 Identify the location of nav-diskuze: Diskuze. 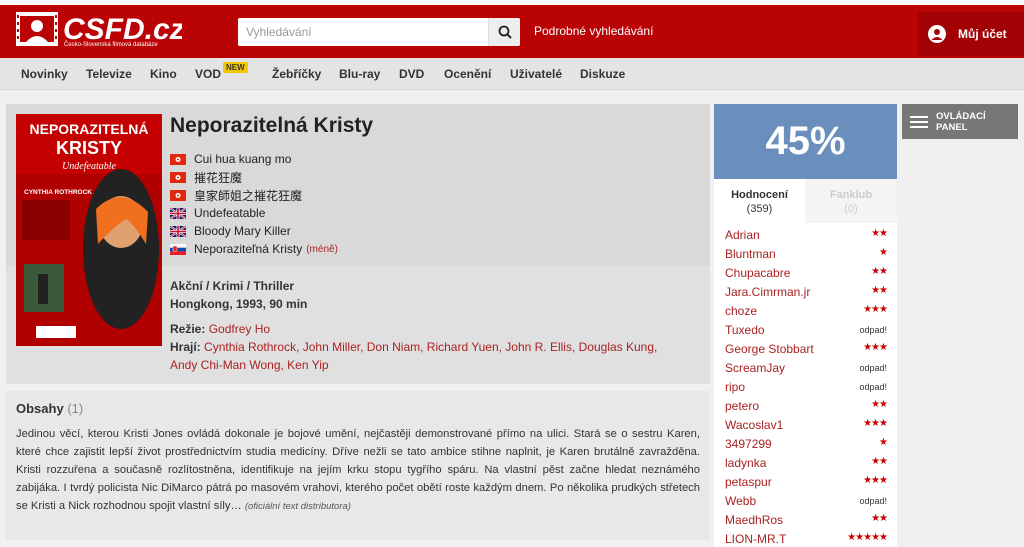
(602, 74).